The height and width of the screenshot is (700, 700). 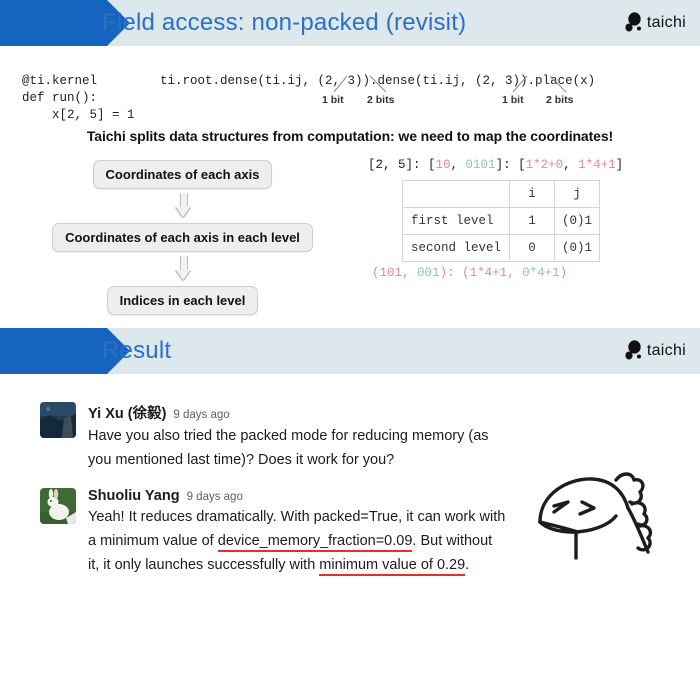 What do you see at coordinates (402, 165) in the screenshot?
I see `top-expr-prefix: [2, 5]: [` at bounding box center [402, 165].